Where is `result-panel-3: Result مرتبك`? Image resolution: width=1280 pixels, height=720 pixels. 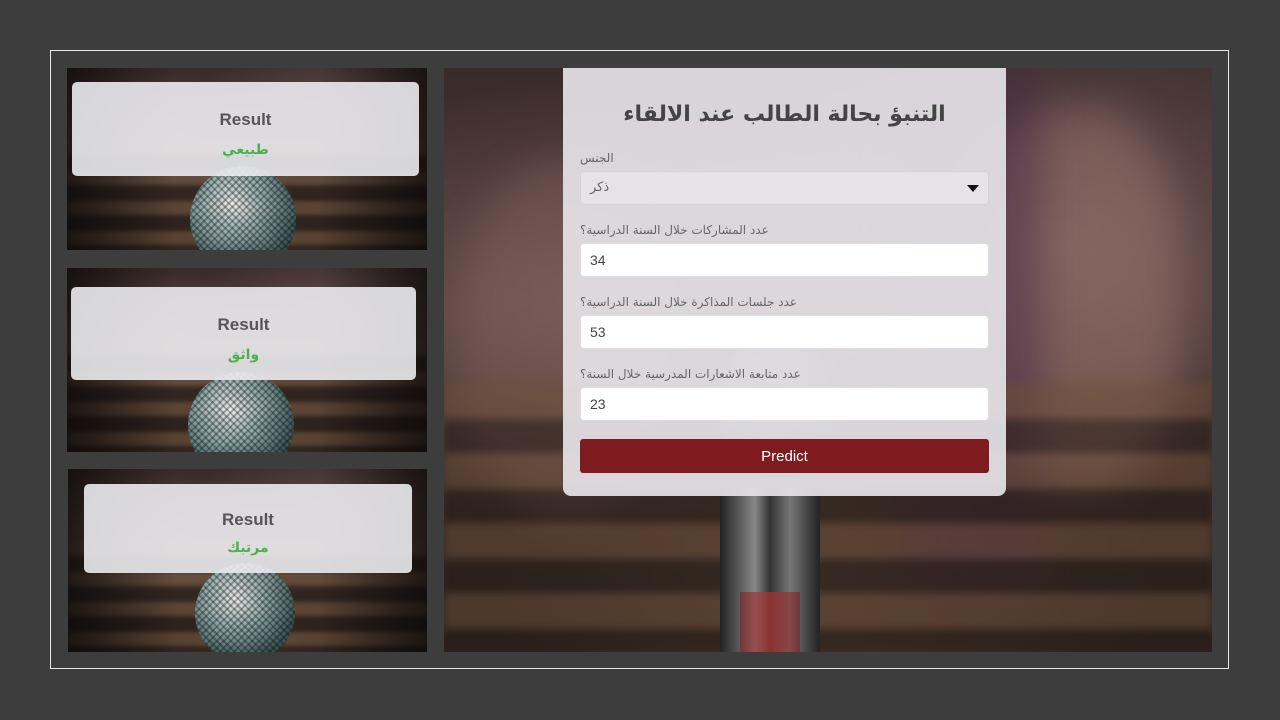 result-panel-3: Result مرتبك is located at coordinates (247, 560).